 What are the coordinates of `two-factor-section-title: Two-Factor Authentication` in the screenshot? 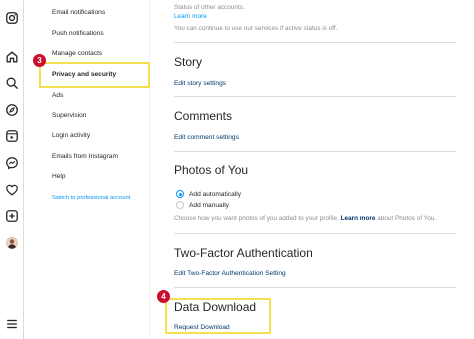 It's located at (243, 253).